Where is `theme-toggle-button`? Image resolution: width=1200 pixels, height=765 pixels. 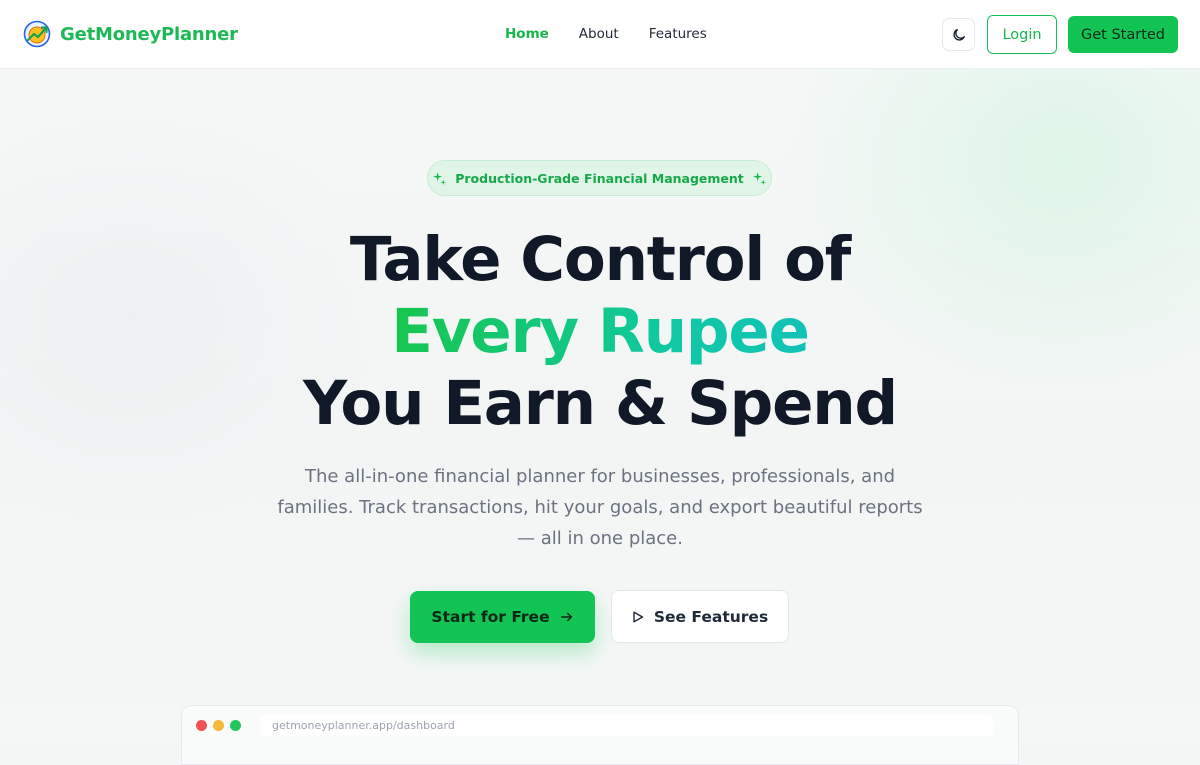 theme-toggle-button is located at coordinates (958, 34).